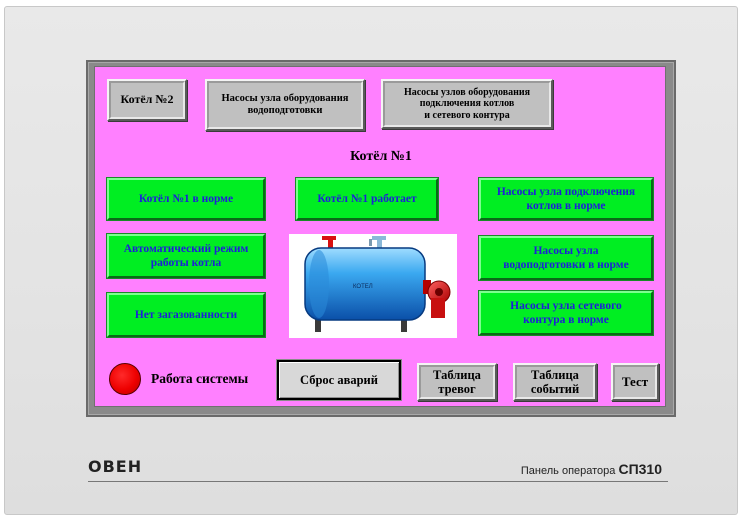  What do you see at coordinates (186, 315) in the screenshot?
I see `status-no-gas: Нет загазованности` at bounding box center [186, 315].